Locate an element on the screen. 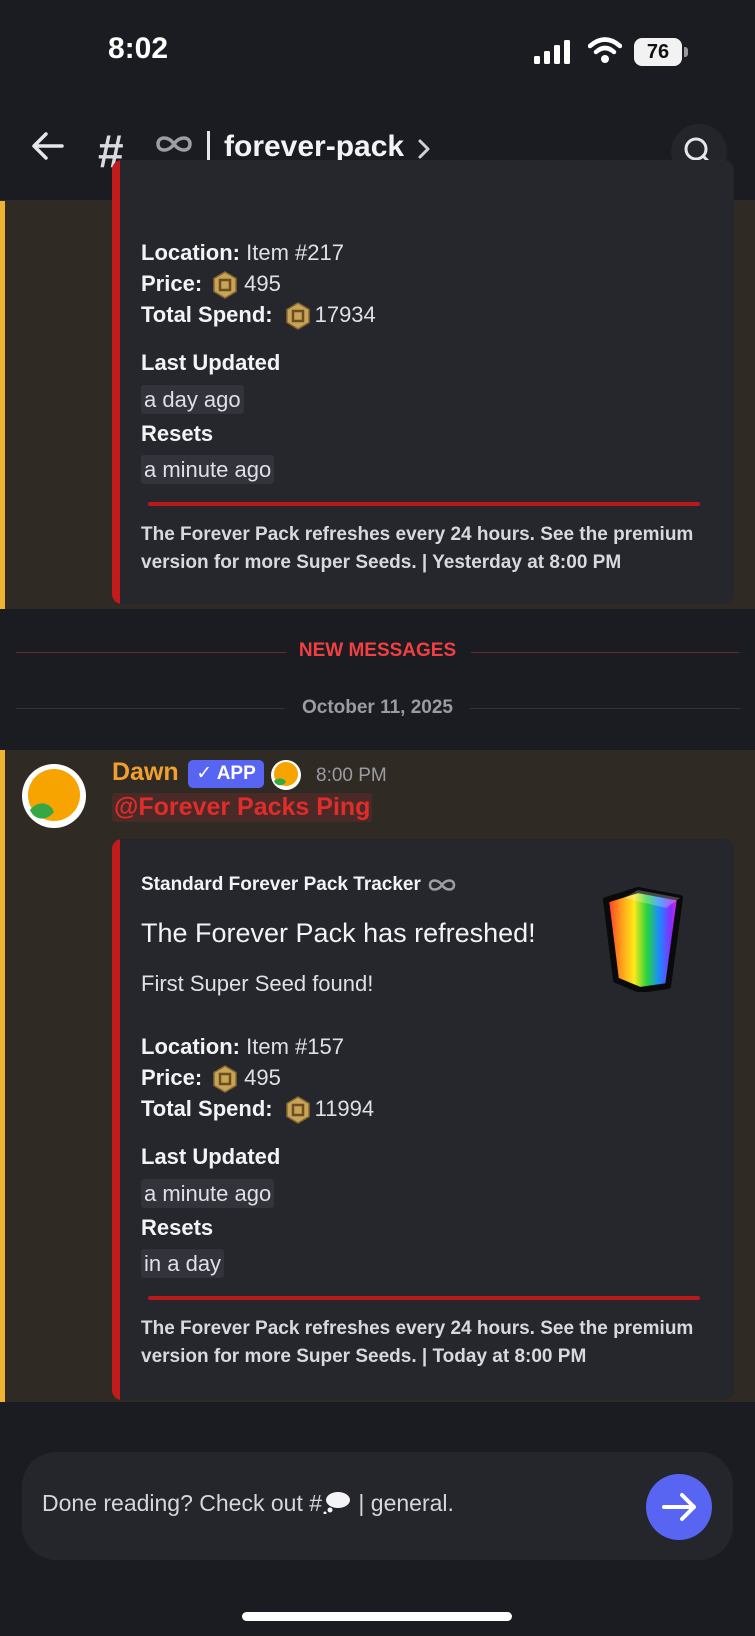  home-indicator is located at coordinates (377, 1616).